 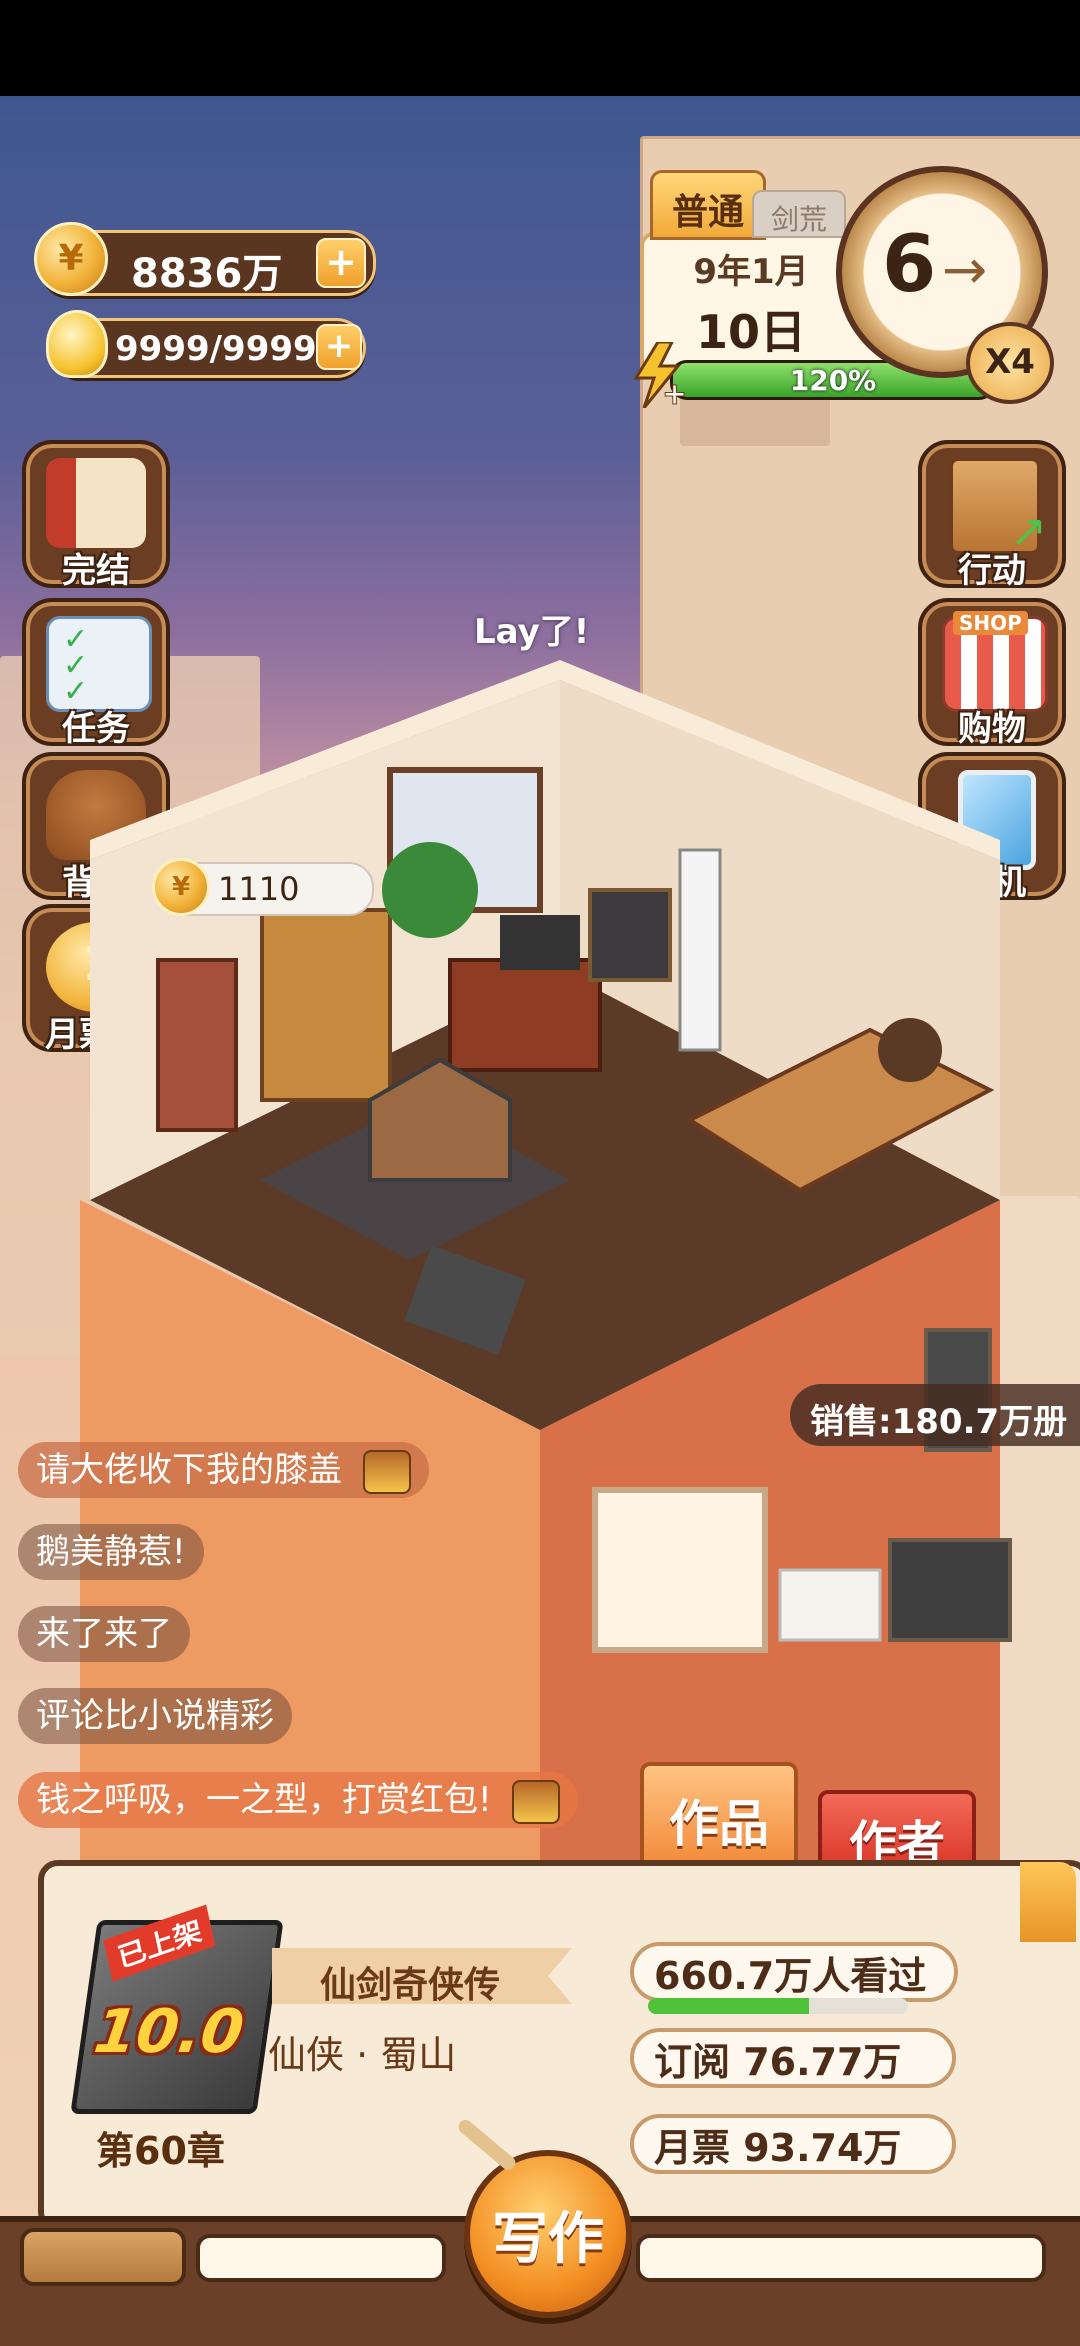 What do you see at coordinates (719, 1824) in the screenshot?
I see `tab-works-label: 作品` at bounding box center [719, 1824].